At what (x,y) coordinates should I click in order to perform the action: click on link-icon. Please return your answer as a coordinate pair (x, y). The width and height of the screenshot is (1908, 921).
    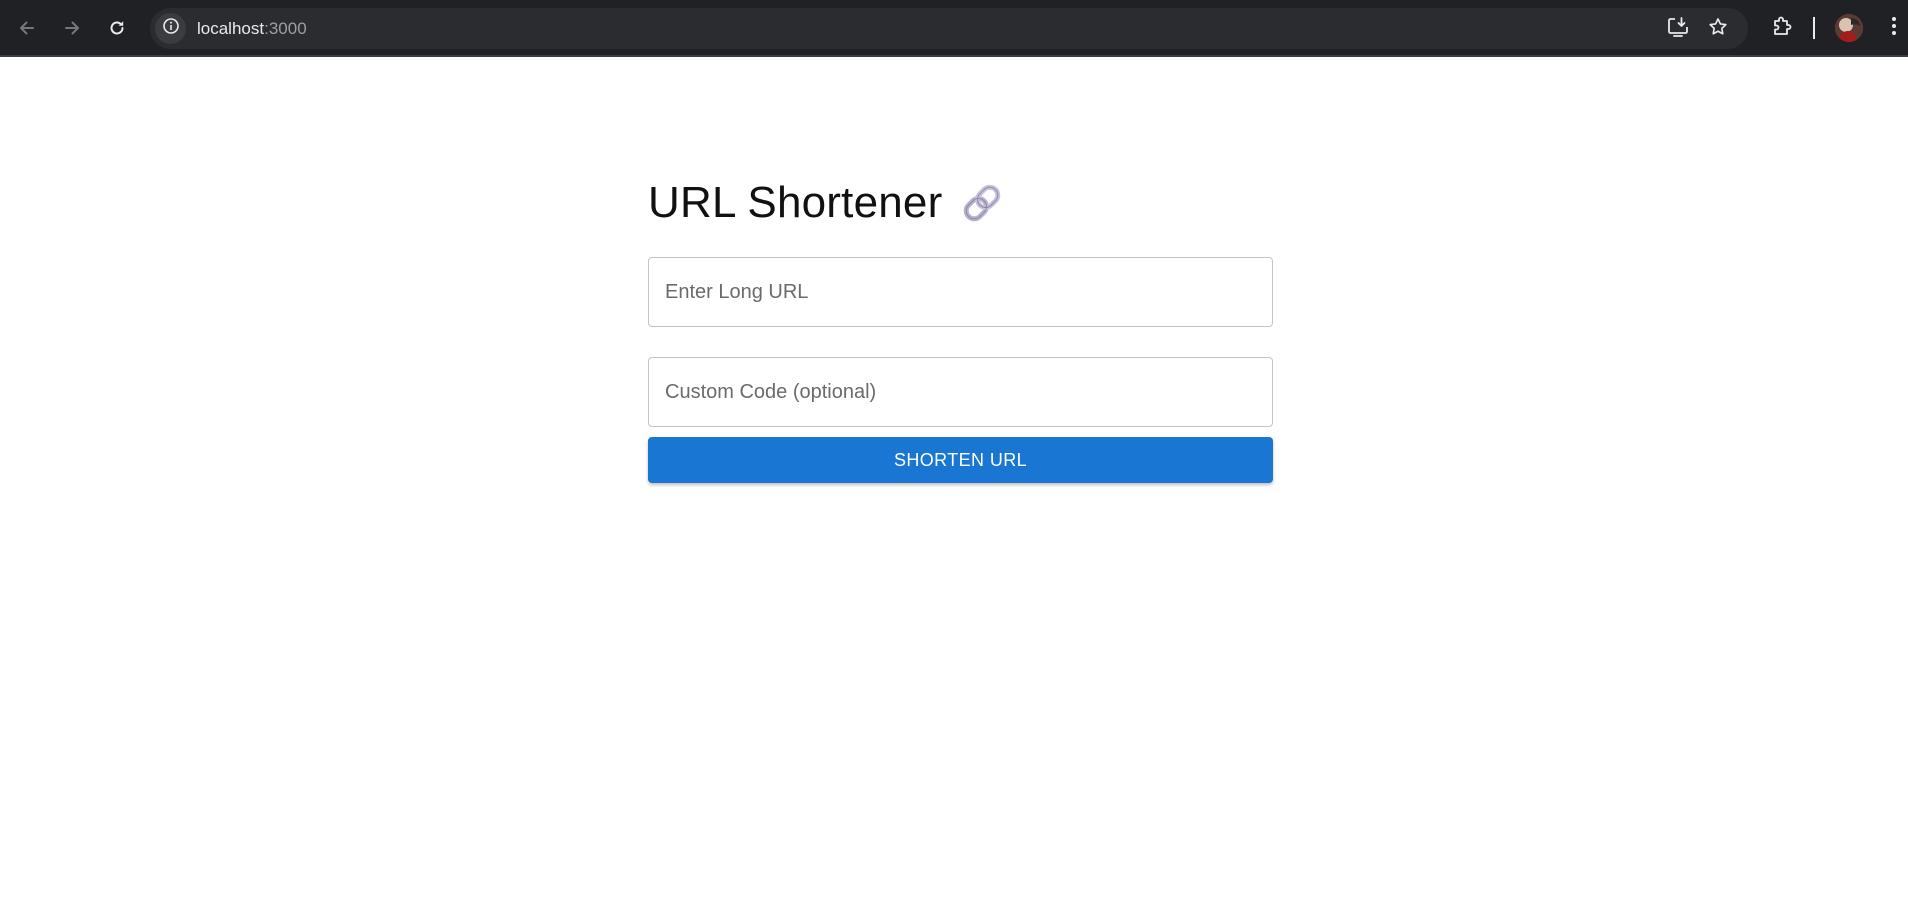
    Looking at the image, I should click on (982, 203).